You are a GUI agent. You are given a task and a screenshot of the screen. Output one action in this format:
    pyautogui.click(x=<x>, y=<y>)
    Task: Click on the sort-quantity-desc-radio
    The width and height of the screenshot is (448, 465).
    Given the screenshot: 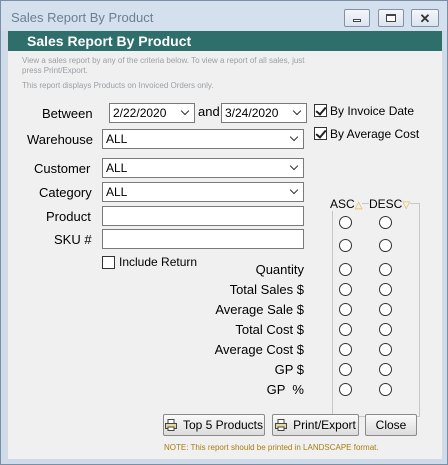 What is the action you would take?
    pyautogui.click(x=385, y=269)
    